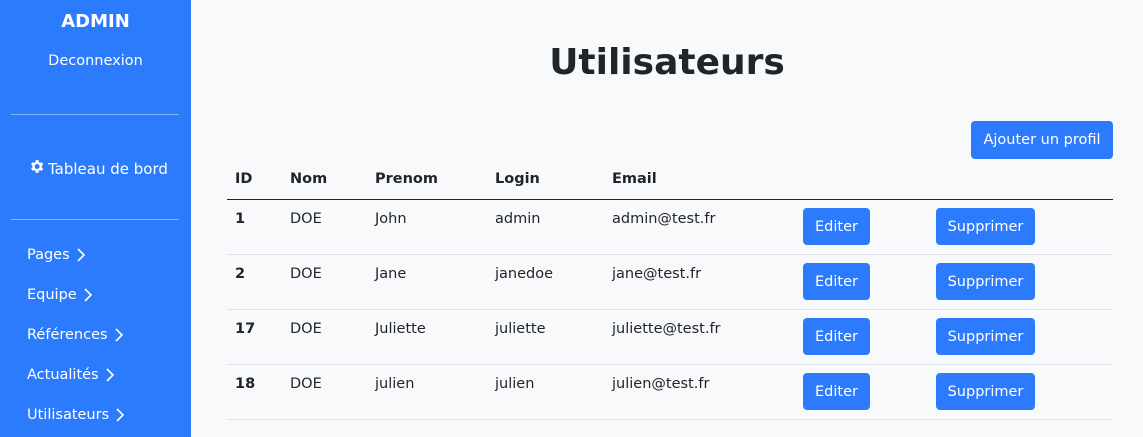  I want to click on sidebar-item-actualites: Actualités, so click(71, 375).